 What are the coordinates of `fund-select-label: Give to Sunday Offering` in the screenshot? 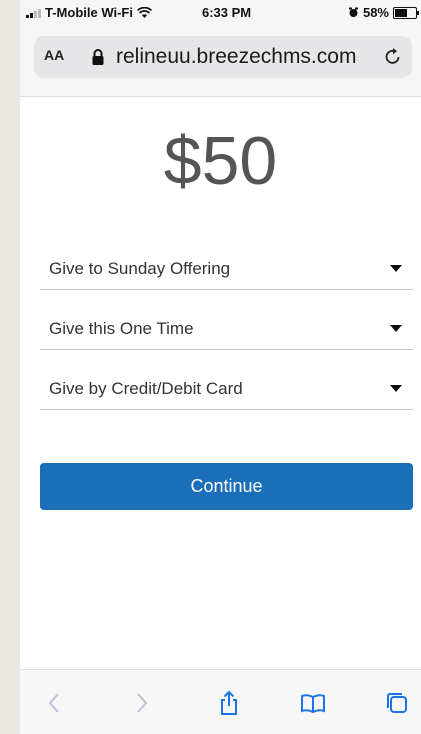 It's located at (140, 268).